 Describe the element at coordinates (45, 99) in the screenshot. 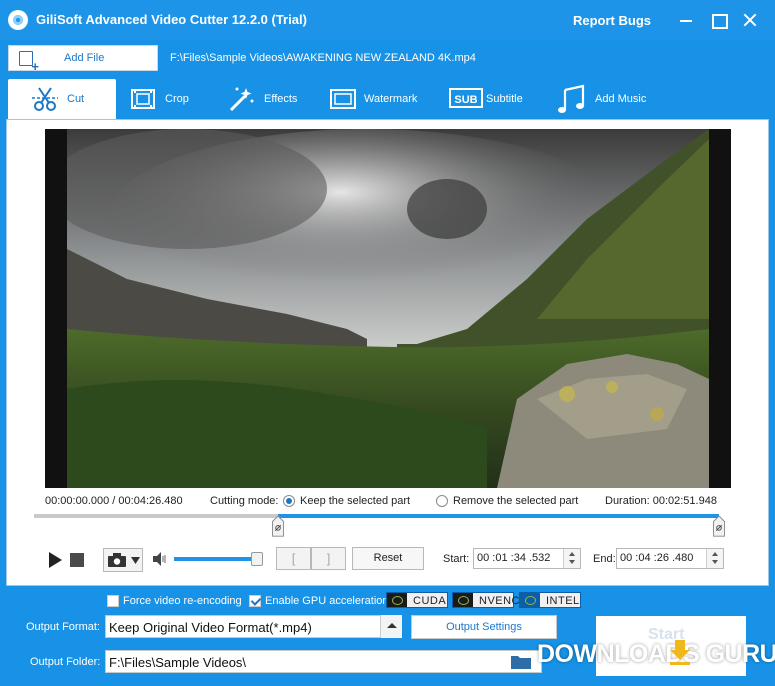

I see `scissors-icon` at that location.